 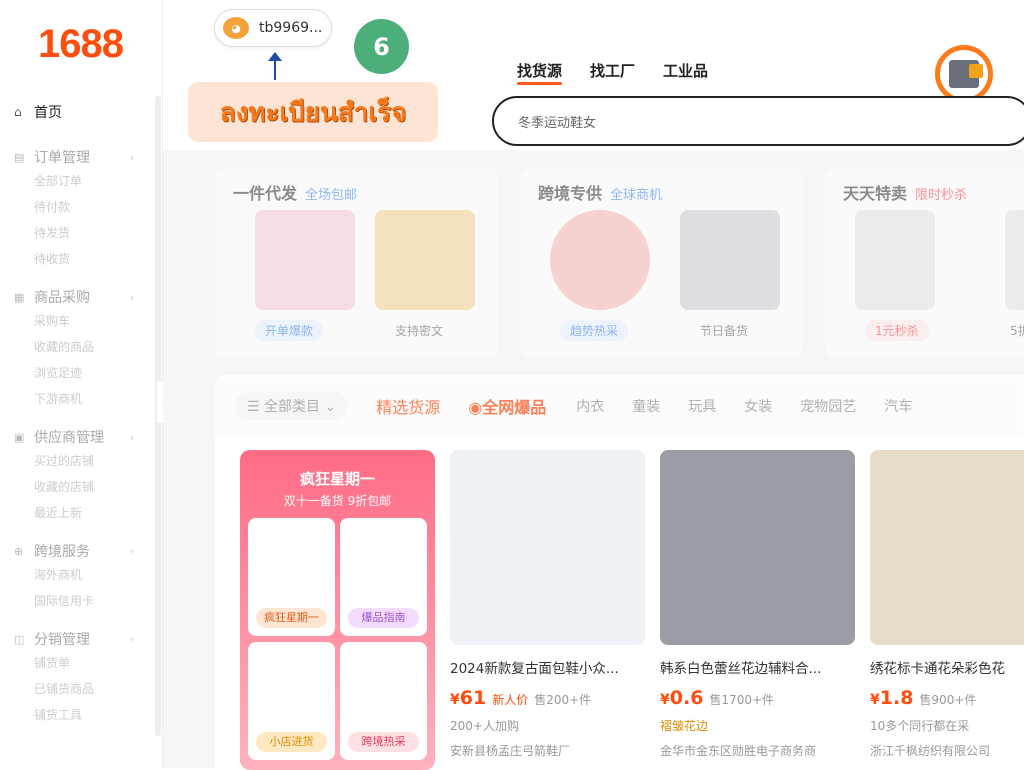 I want to click on sidebar-group-suppliers: ▣ 供应商管理 › 买过的店铺 收藏的店铺 最近上新, so click(x=84, y=476).